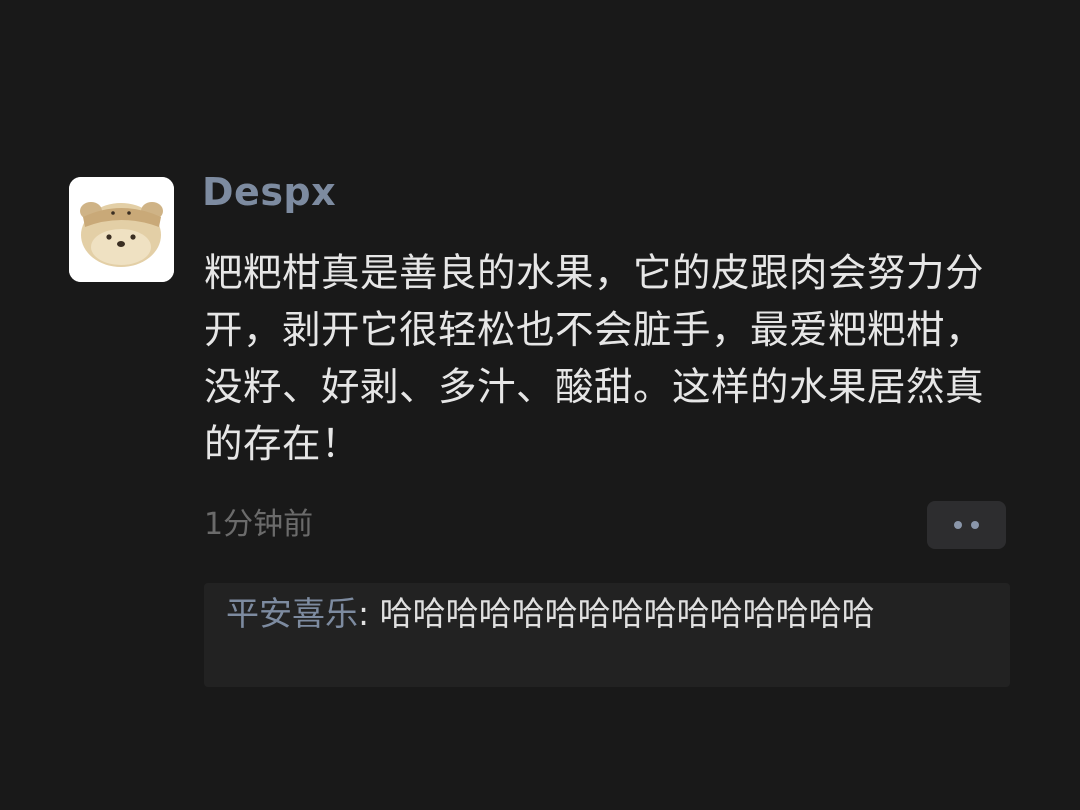 Image resolution: width=1080 pixels, height=810 pixels. I want to click on comment-item: 平安喜乐: 哈哈哈哈哈哈哈哈哈哈哈哈哈哈哈, so click(607, 614).